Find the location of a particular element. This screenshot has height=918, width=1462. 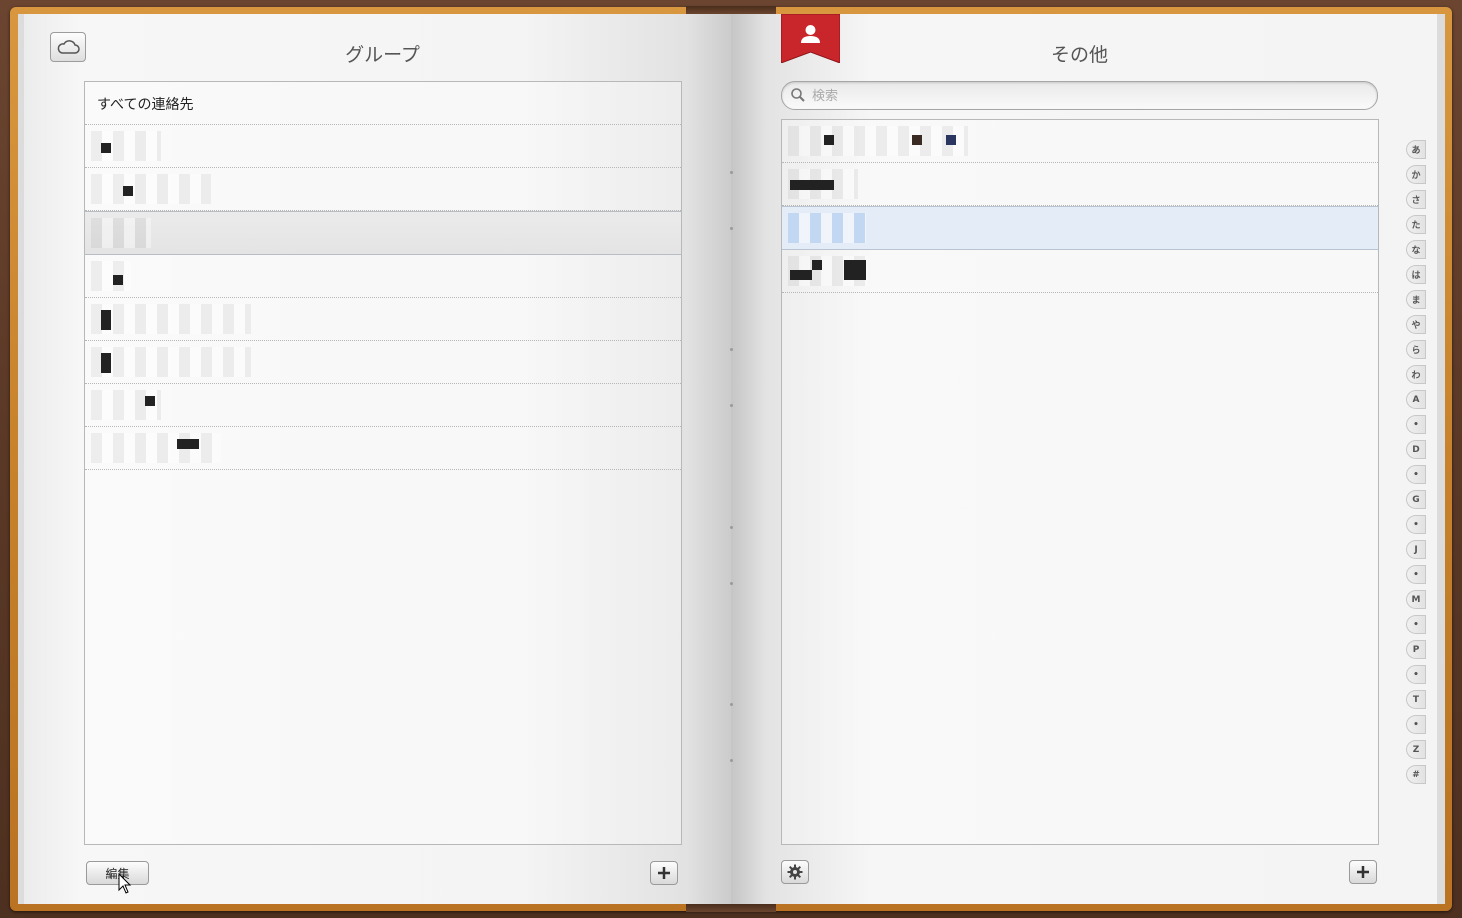

index-tab: Z is located at coordinates (1416, 749).